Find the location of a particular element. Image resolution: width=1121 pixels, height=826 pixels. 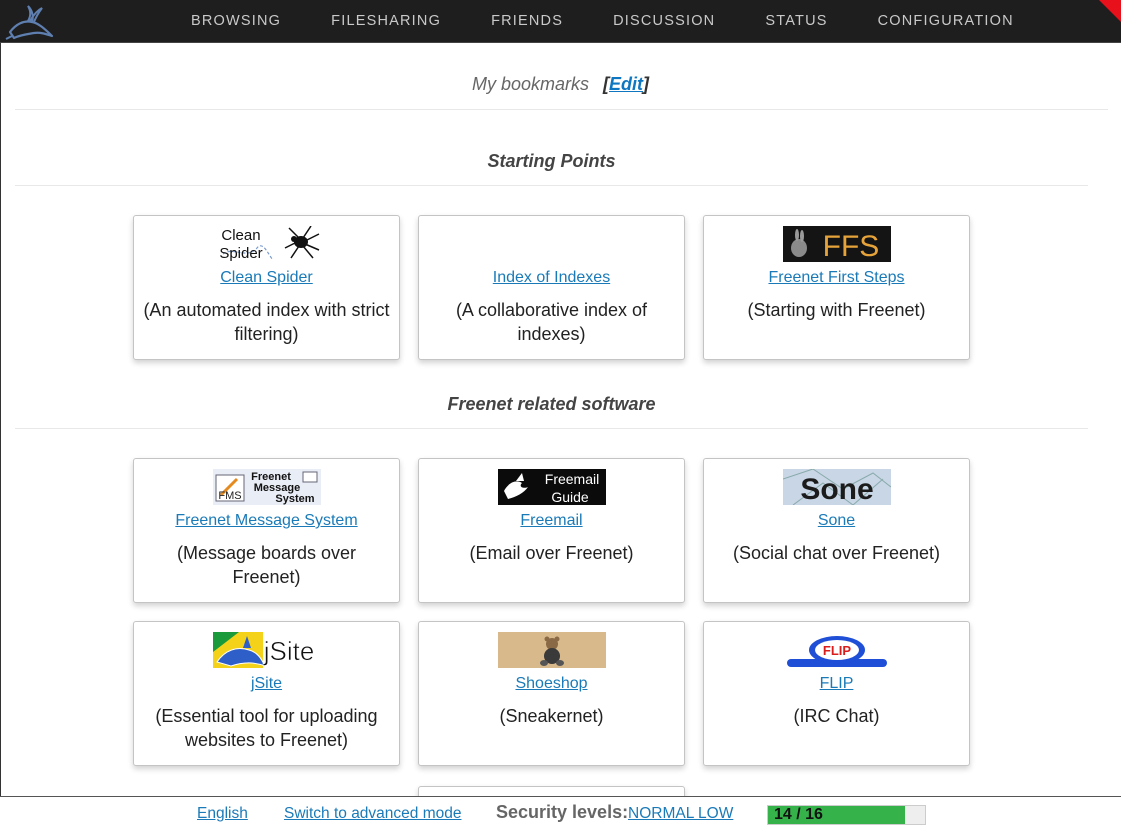

nav-browsing: BROWSING is located at coordinates (236, 21).